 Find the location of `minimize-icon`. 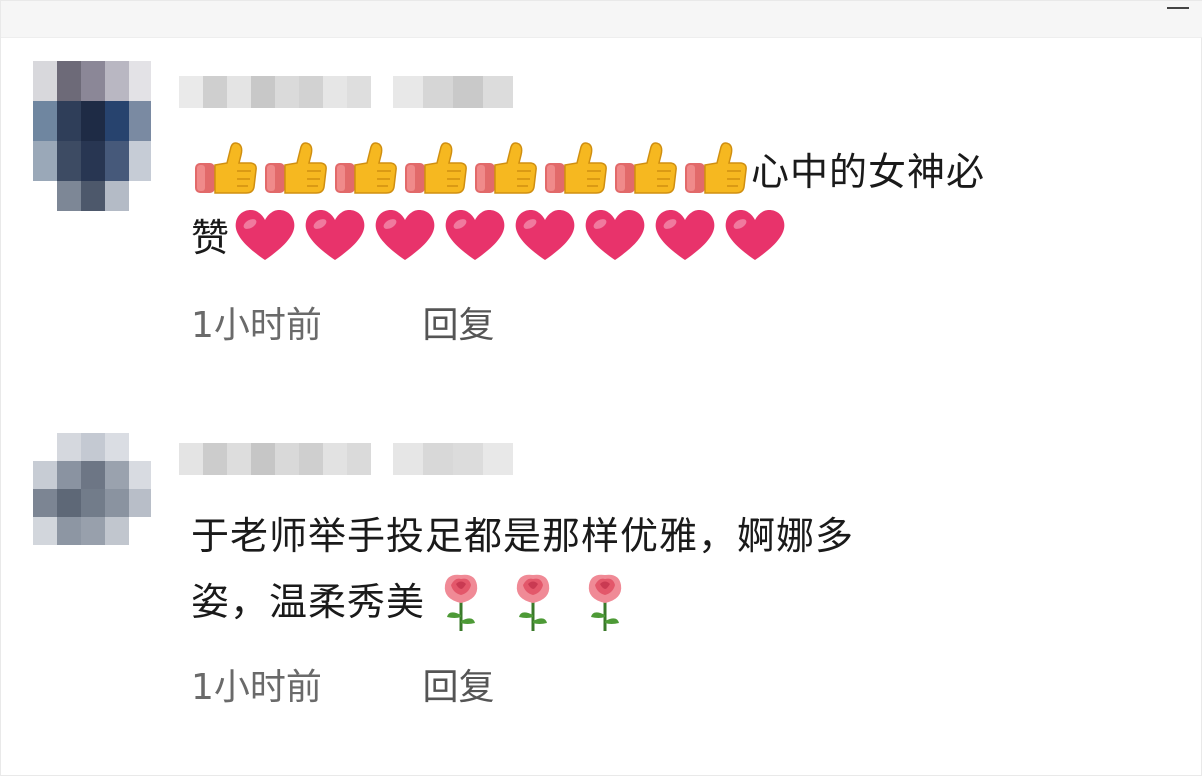

minimize-icon is located at coordinates (1178, 14).